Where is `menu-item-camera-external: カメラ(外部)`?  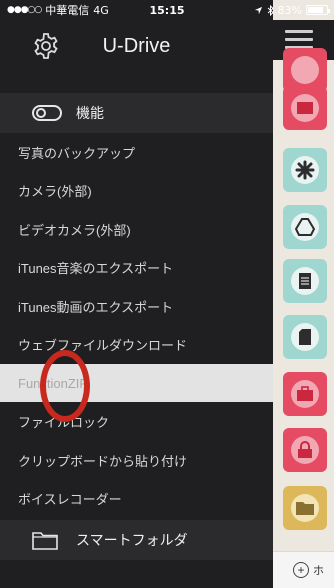 menu-item-camera-external: カメラ(外部) is located at coordinates (136, 190).